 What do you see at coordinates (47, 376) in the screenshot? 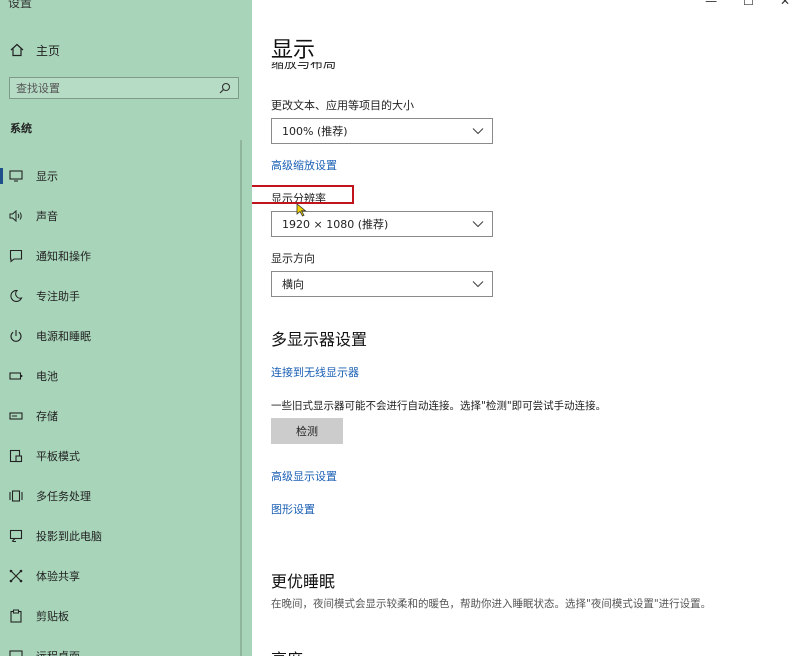
I see `sidebar-item-label: 电池` at bounding box center [47, 376].